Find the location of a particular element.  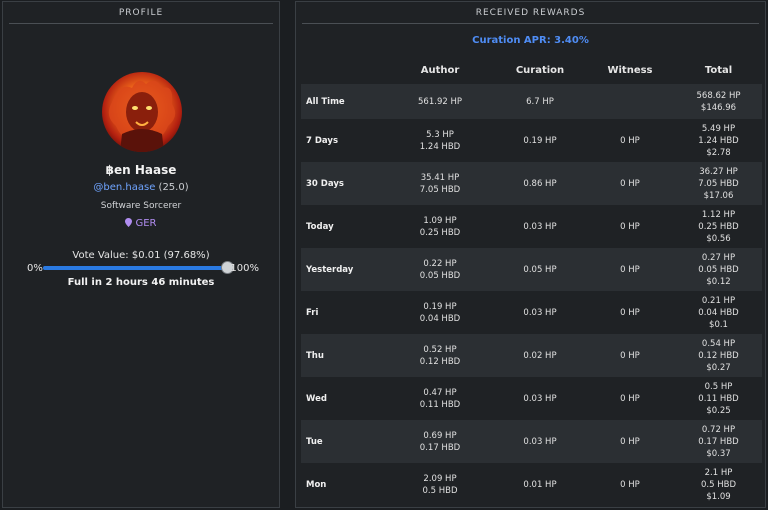

row-label: Fri is located at coordinates (343, 312).